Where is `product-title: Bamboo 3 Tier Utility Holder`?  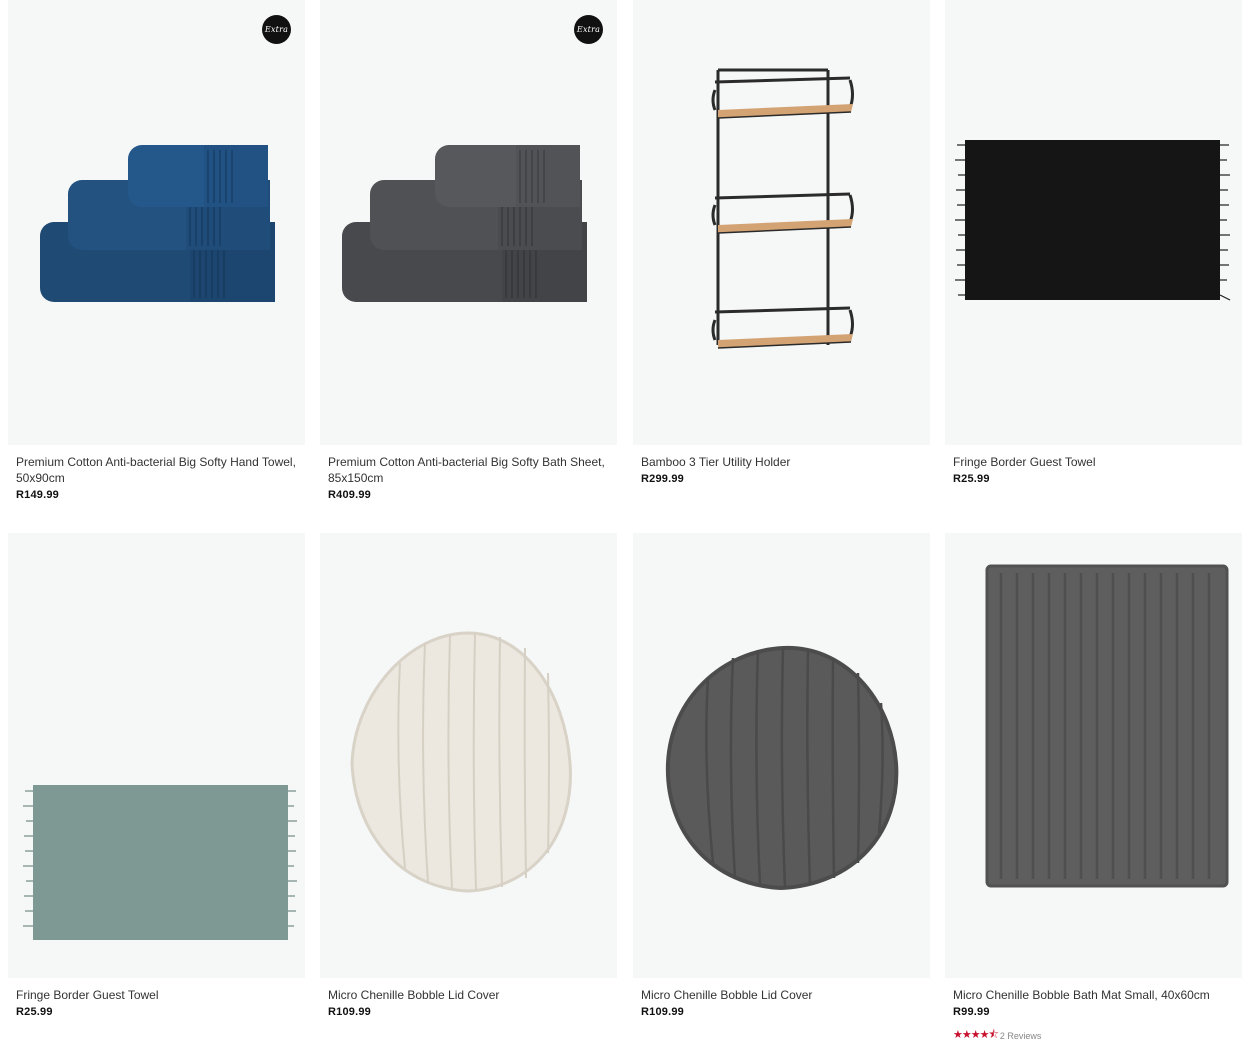
product-title: Bamboo 3 Tier Utility Holder is located at coordinates (781, 462).